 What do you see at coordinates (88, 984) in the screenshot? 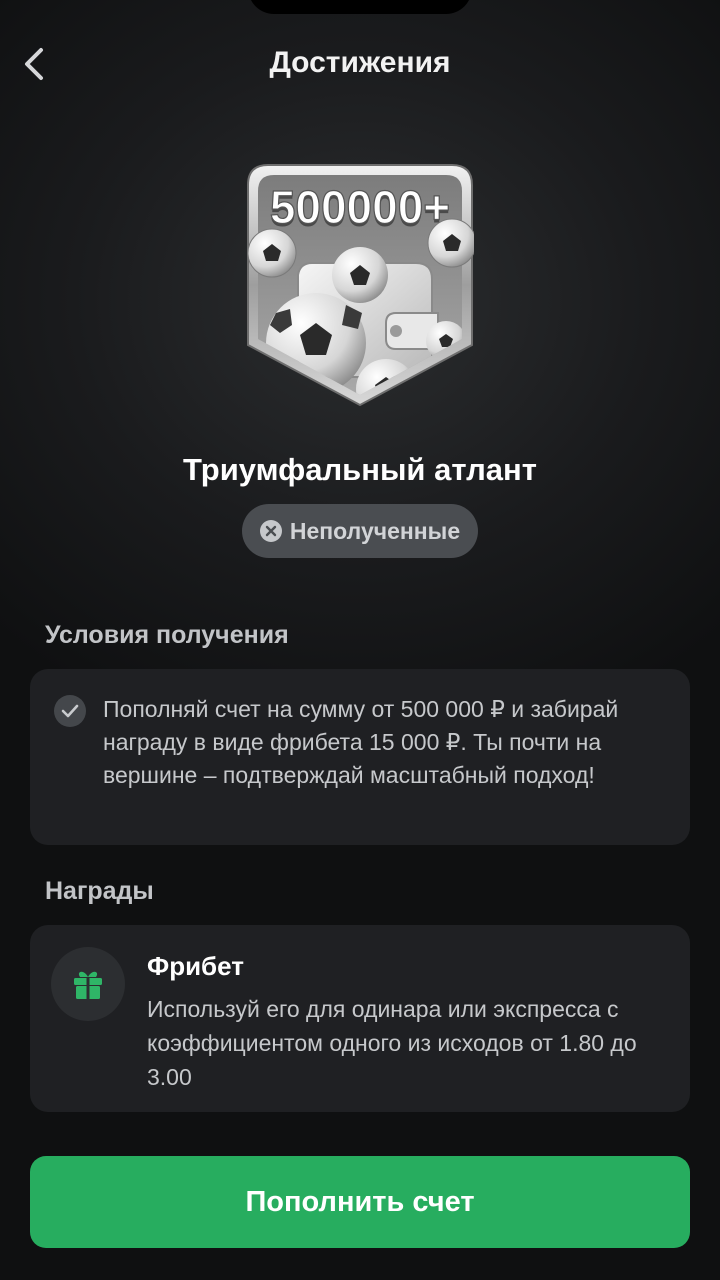
I see `gift-icon` at bounding box center [88, 984].